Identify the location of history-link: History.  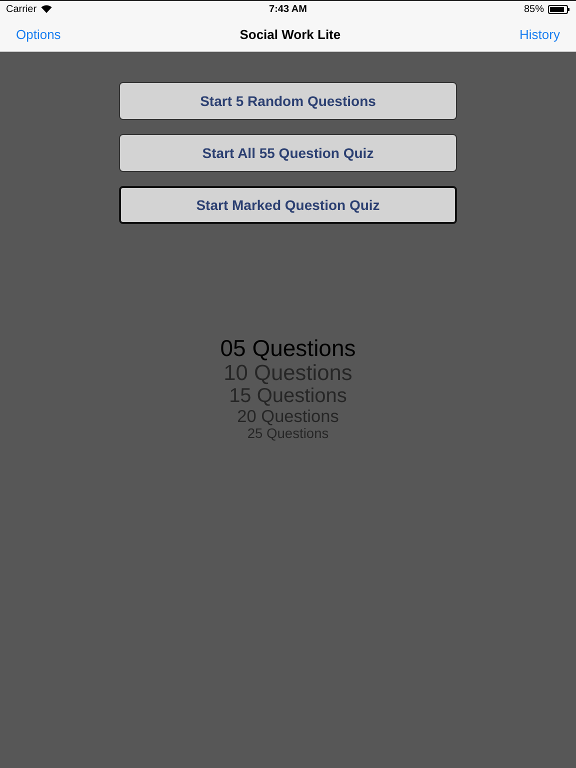
(540, 34).